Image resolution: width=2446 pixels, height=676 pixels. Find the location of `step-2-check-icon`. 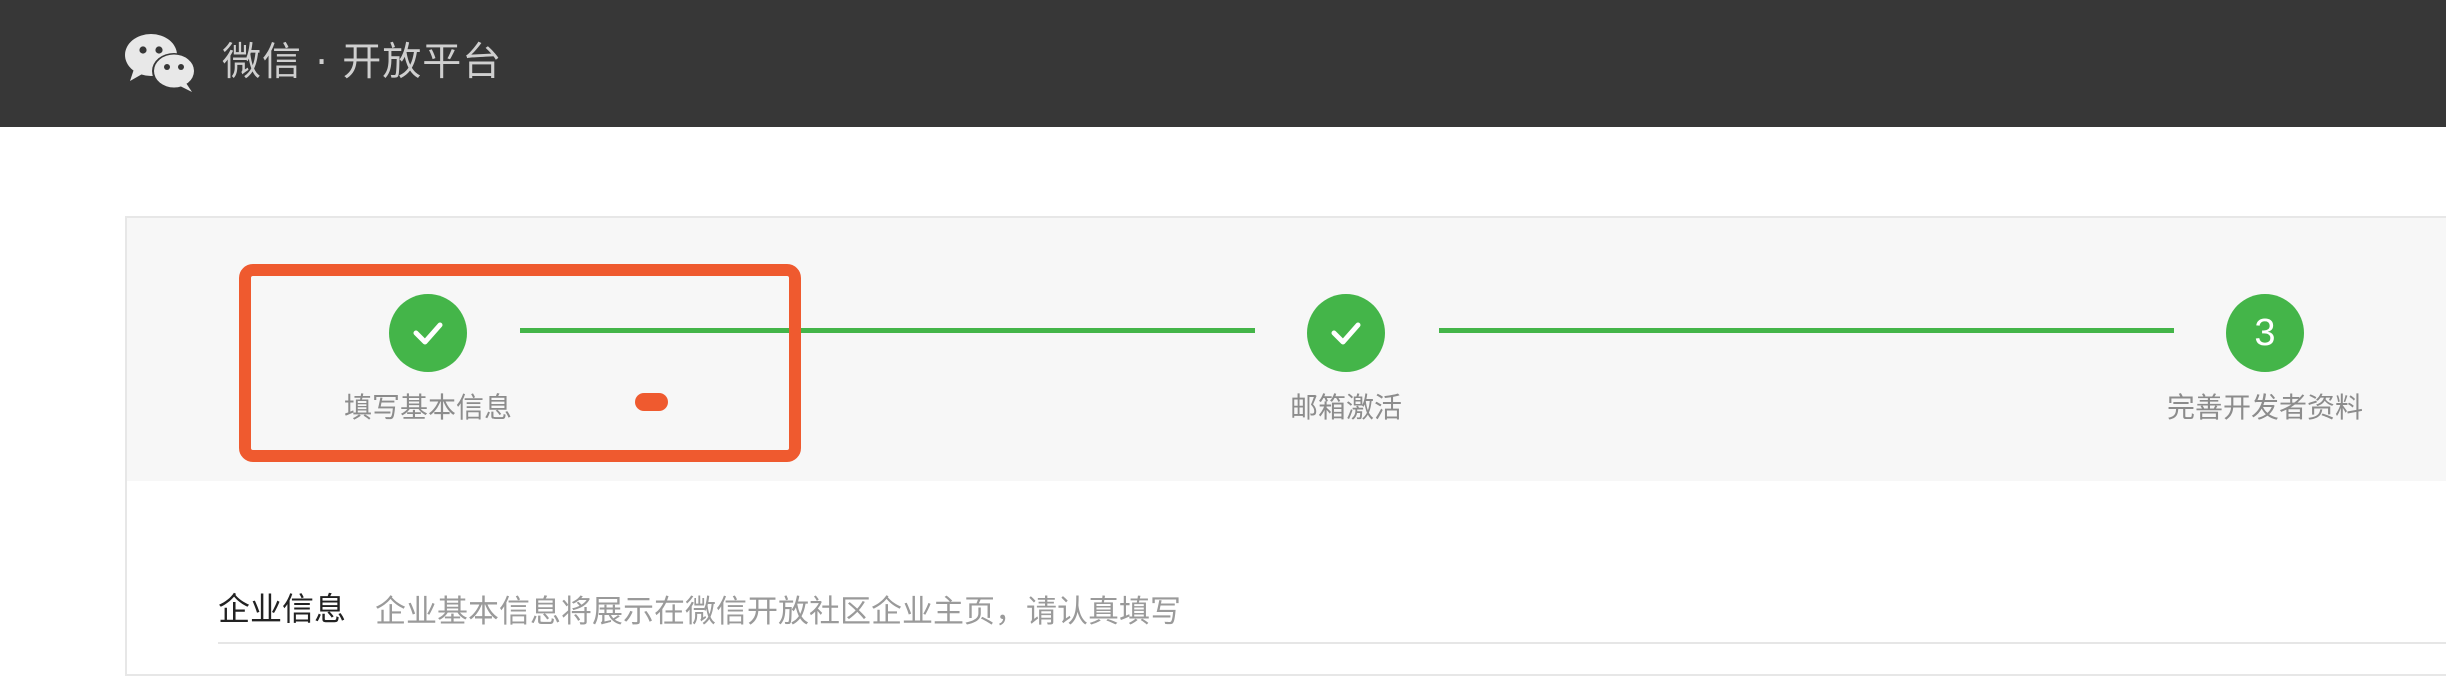

step-2-check-icon is located at coordinates (1346, 333).